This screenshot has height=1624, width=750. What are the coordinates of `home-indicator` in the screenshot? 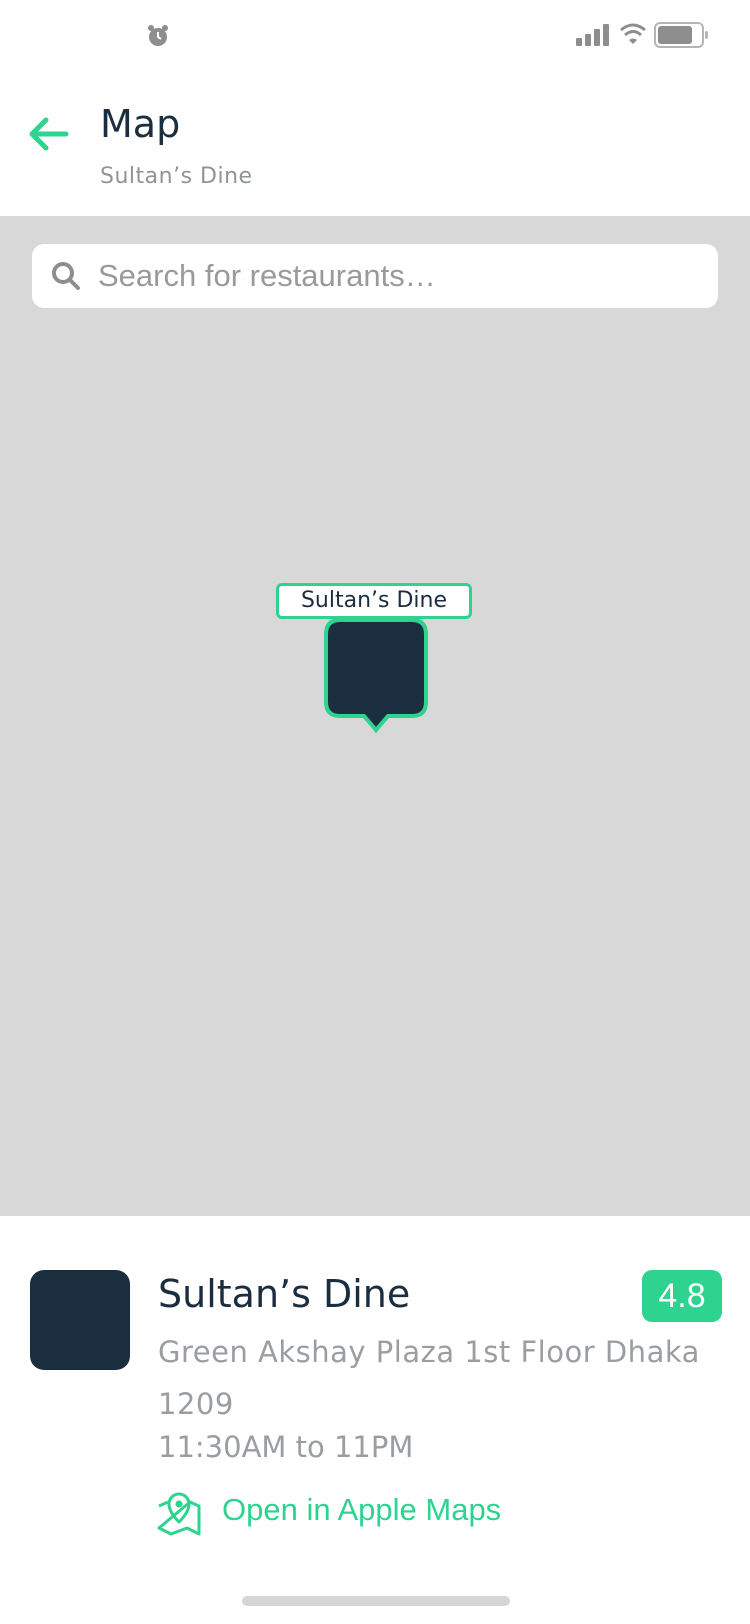 It's located at (376, 1601).